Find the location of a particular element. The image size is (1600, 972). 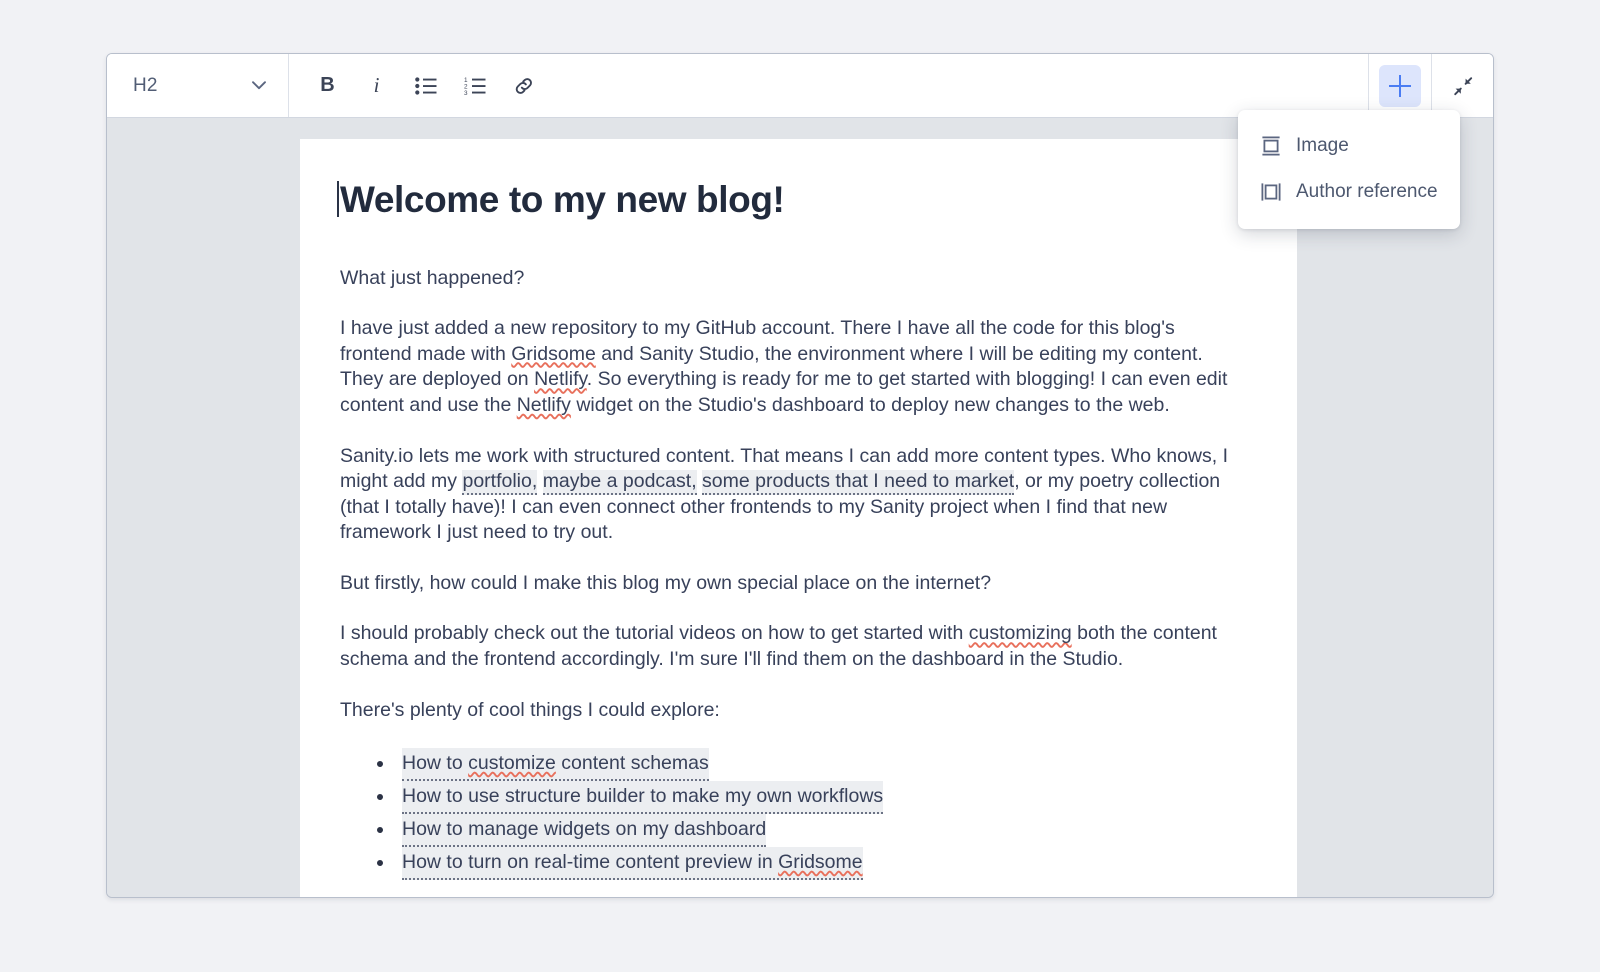

menu-item-author-reference: Author reference is located at coordinates (1349, 192).